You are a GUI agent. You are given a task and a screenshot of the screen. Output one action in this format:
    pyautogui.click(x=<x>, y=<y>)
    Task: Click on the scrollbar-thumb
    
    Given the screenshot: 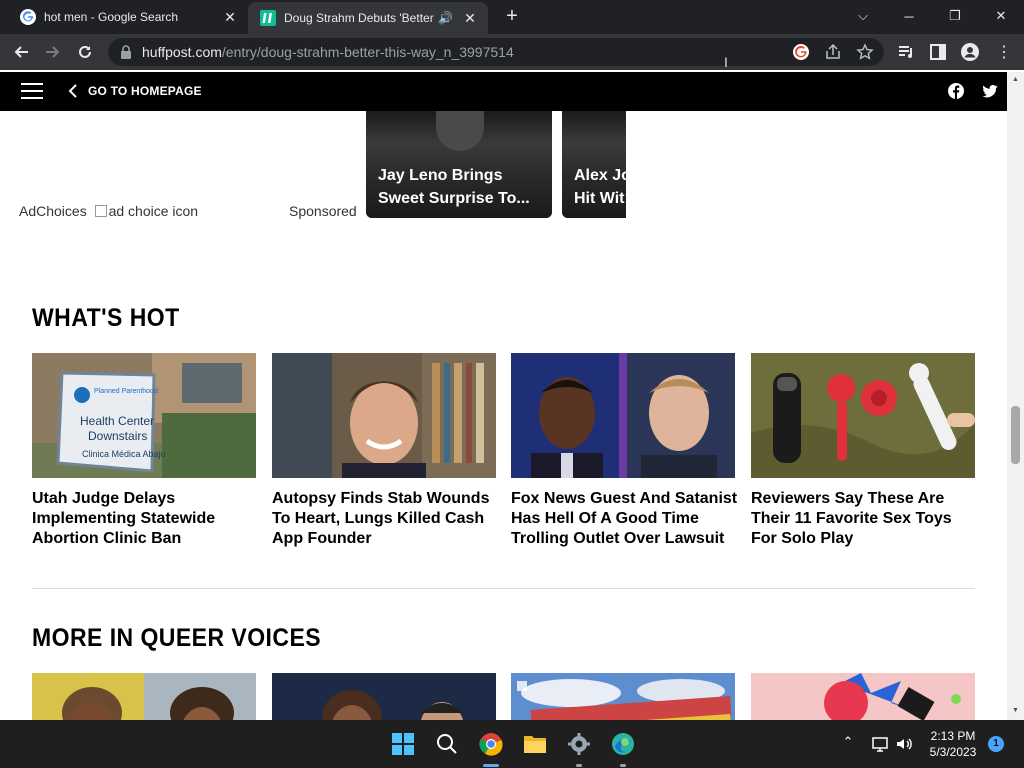 What is the action you would take?
    pyautogui.click(x=1015, y=435)
    